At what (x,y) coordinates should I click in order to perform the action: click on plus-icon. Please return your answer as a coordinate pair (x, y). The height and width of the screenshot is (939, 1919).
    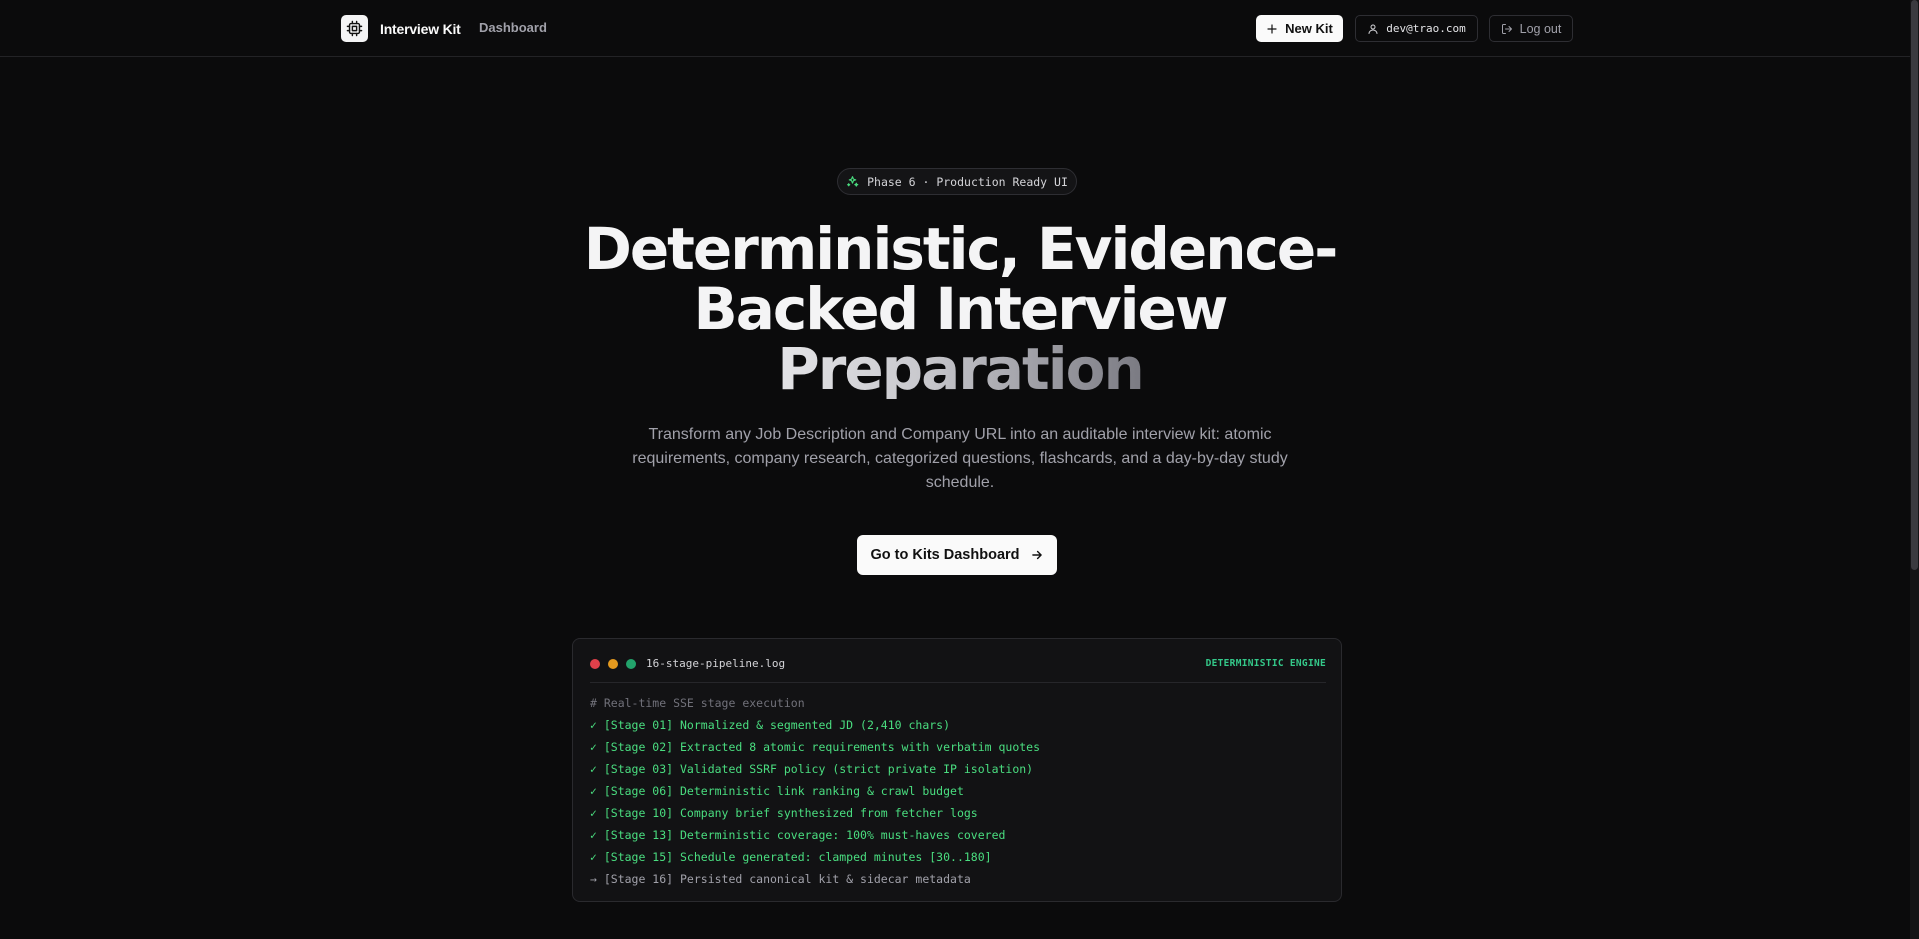
    Looking at the image, I should click on (1272, 28).